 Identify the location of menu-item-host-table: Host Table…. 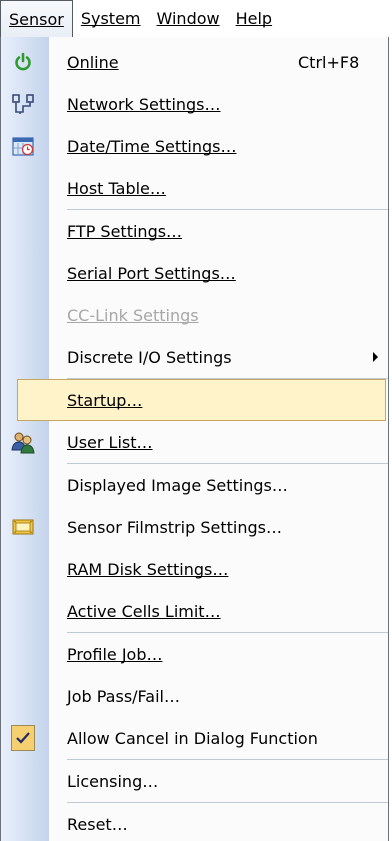
(194, 188).